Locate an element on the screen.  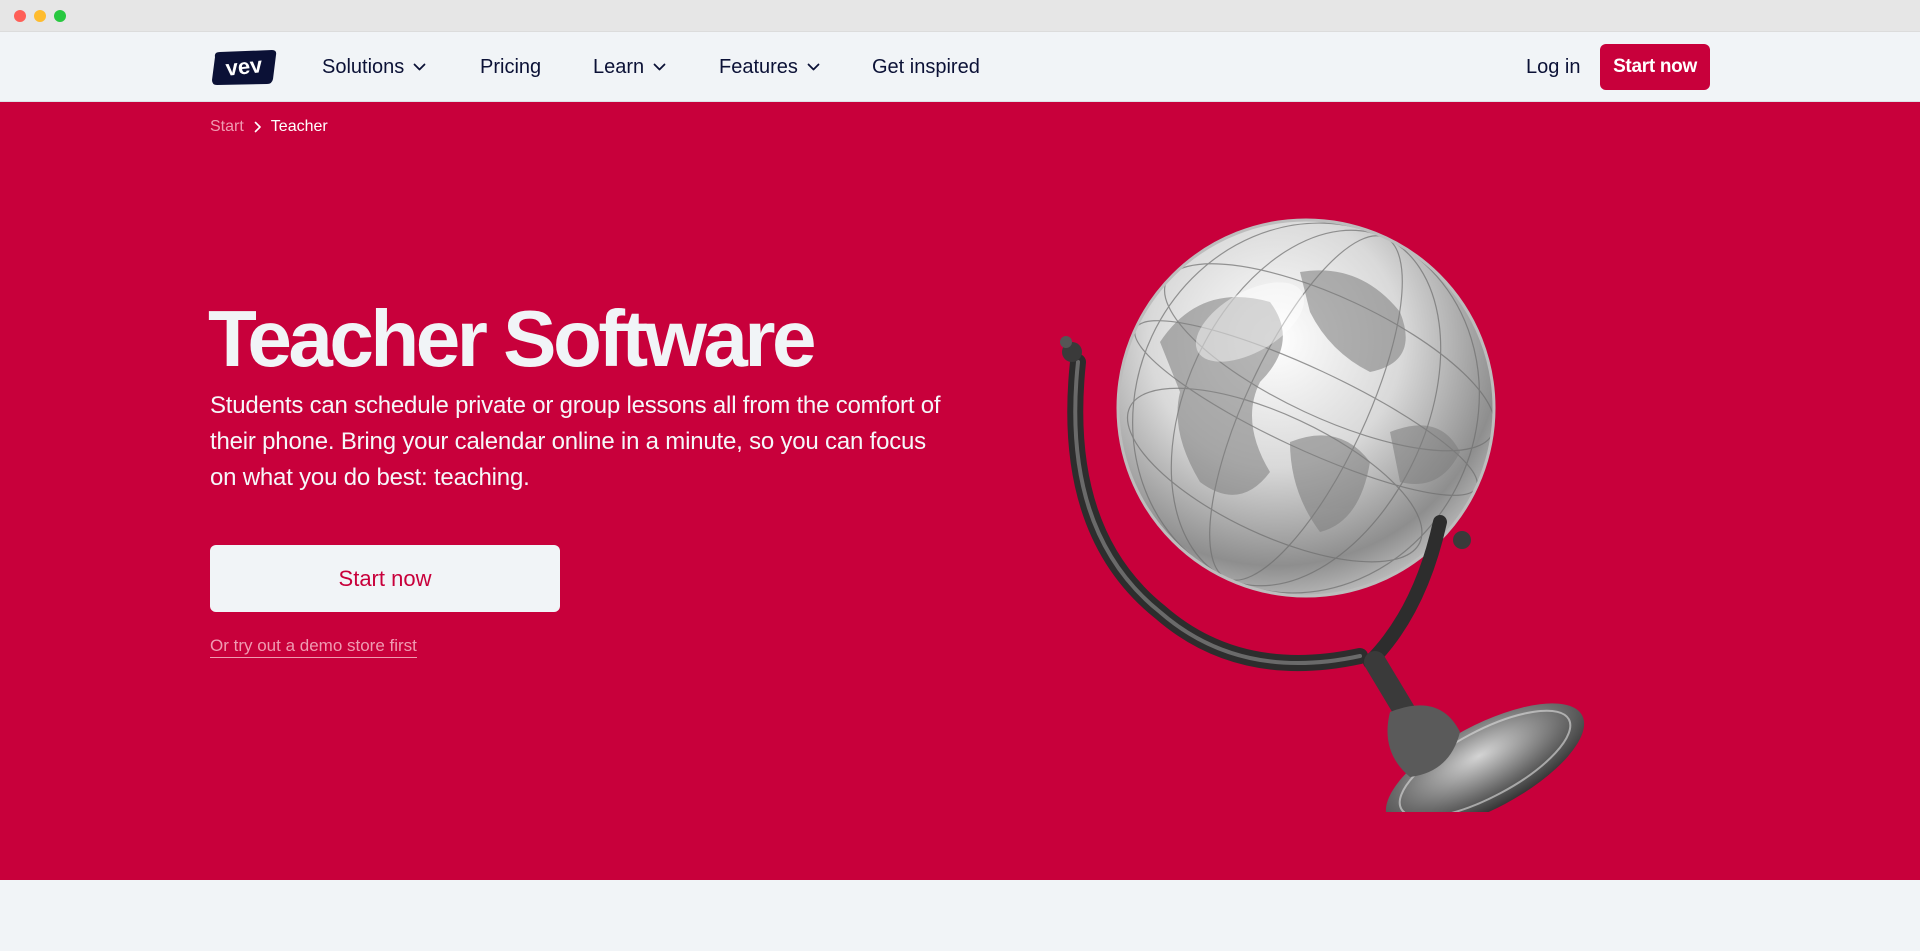
chevron-right-icon is located at coordinates (258, 127).